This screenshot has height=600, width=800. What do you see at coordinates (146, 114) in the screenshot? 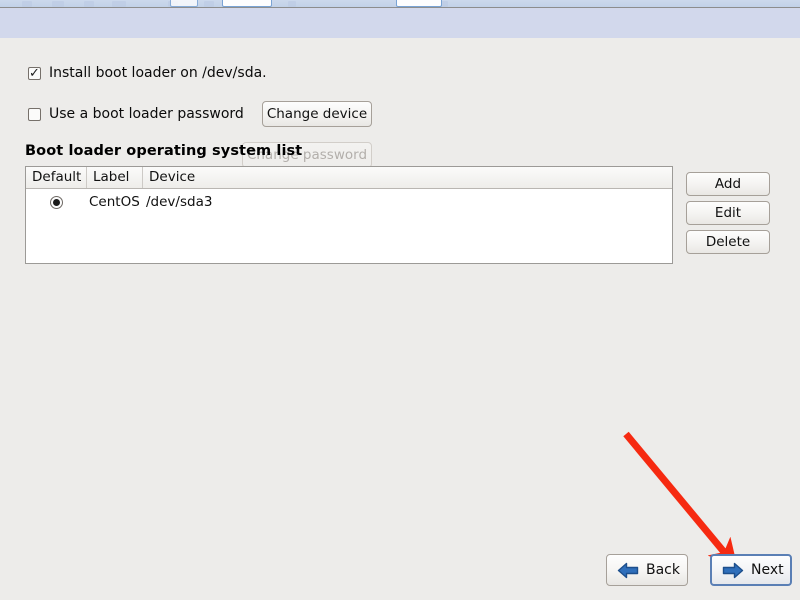
I see `use-boot-loader-password-label: Use a boot loader password` at bounding box center [146, 114].